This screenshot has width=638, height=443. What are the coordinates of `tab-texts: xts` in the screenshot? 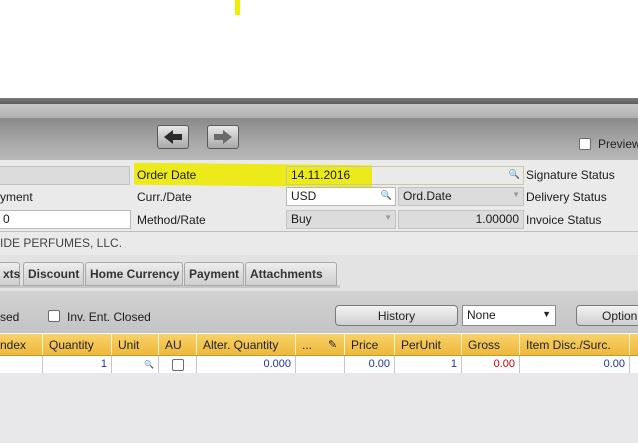 It's located at (10, 274).